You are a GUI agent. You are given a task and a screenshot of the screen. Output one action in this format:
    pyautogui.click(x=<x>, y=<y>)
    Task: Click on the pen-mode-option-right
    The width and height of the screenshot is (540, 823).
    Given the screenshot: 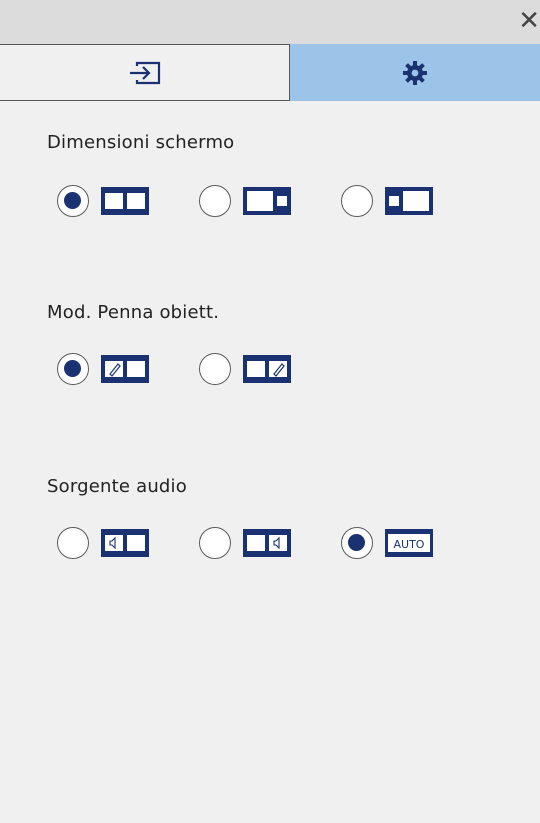 What is the action you would take?
    pyautogui.click(x=245, y=369)
    